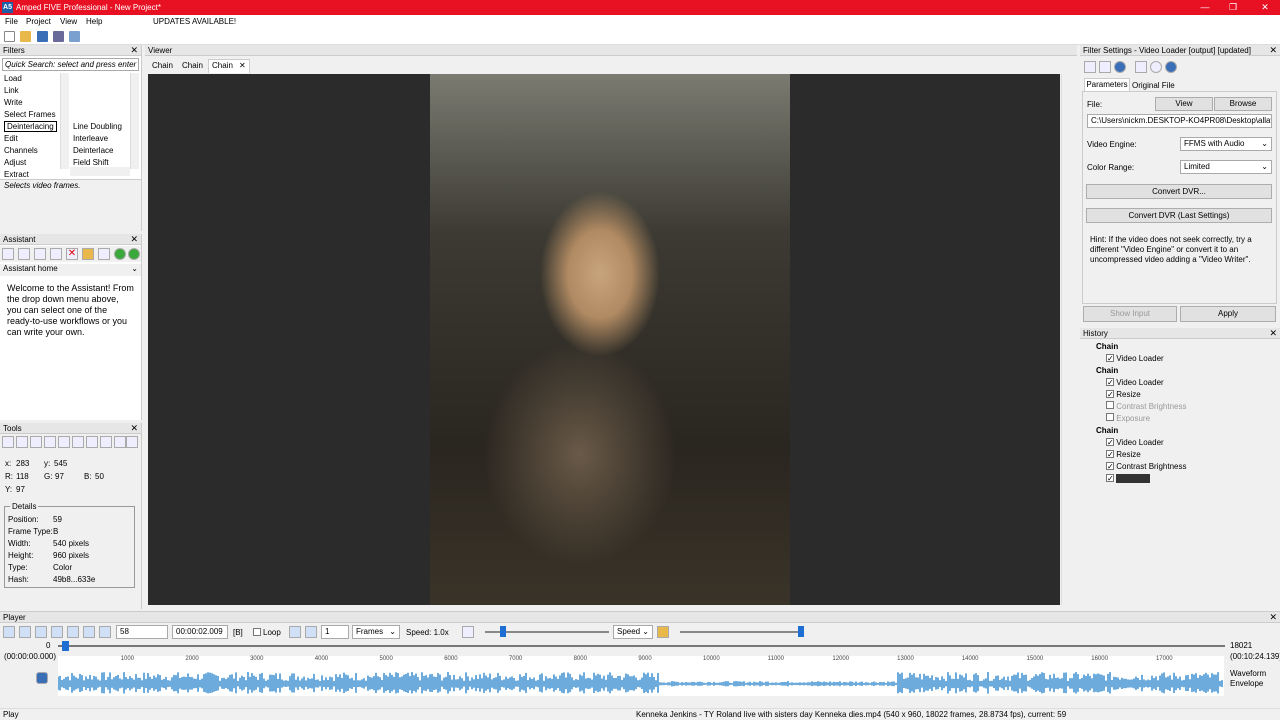 Image resolution: width=1280 pixels, height=720 pixels. I want to click on category-item: Write, so click(35, 103).